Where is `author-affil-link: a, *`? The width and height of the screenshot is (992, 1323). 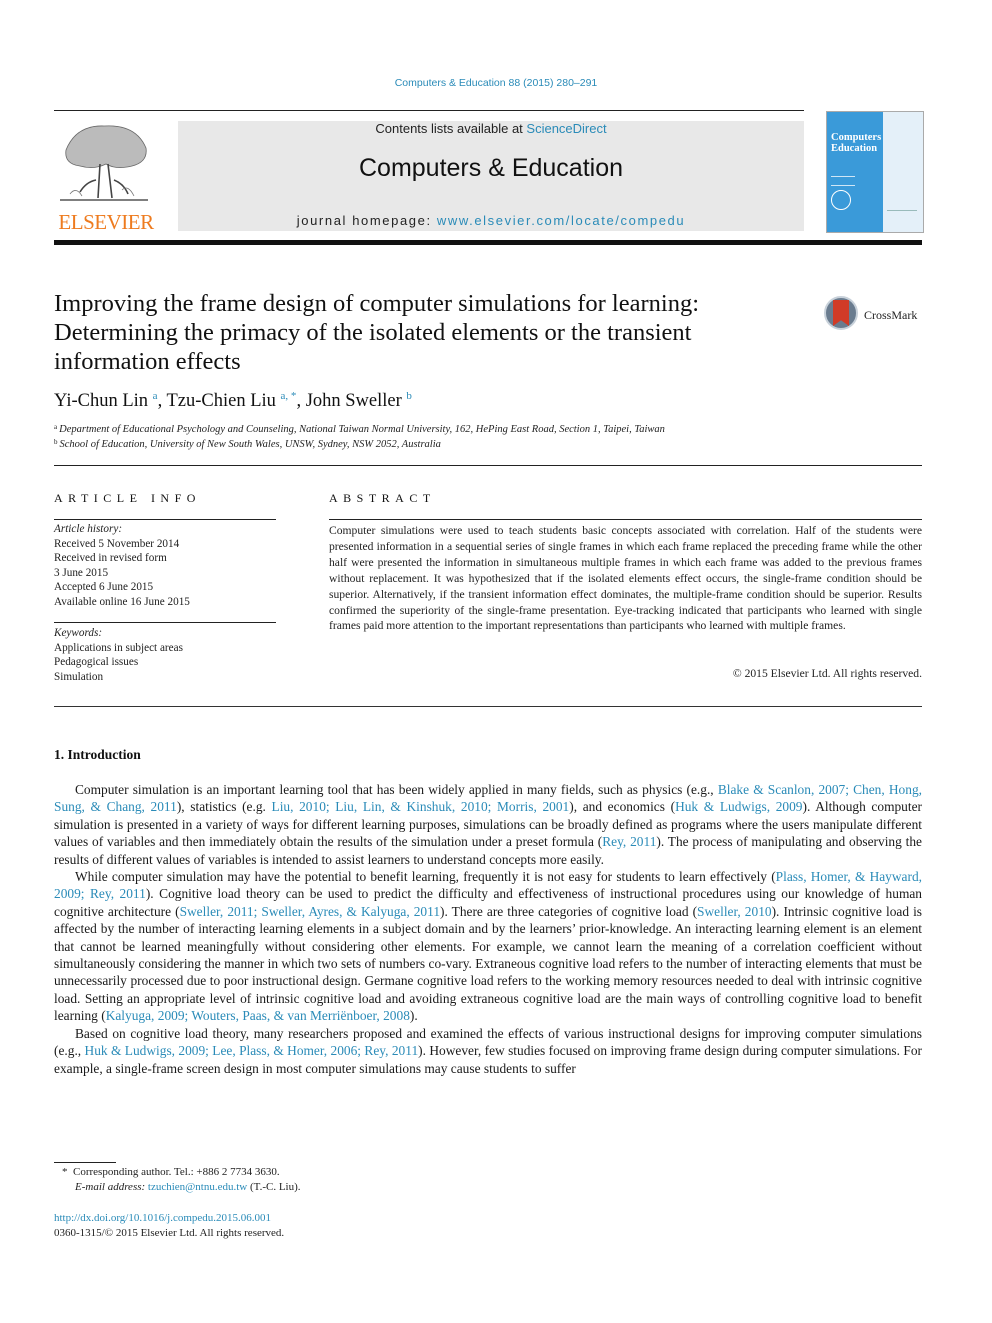
author-affil-link: a, * is located at coordinates (289, 396).